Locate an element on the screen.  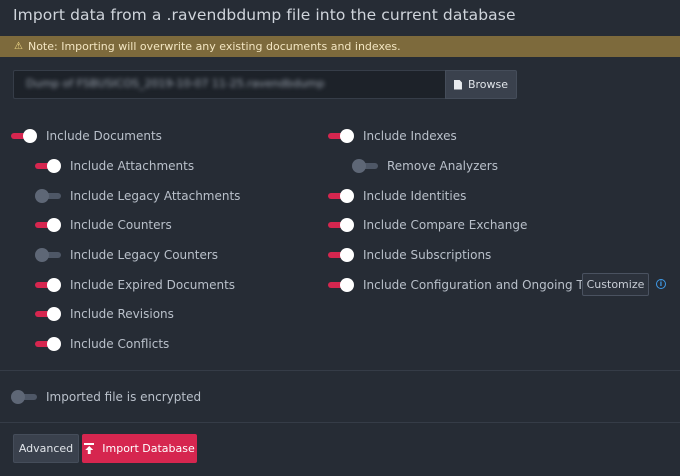
option-include-identities: Include Identities is located at coordinates (397, 196).